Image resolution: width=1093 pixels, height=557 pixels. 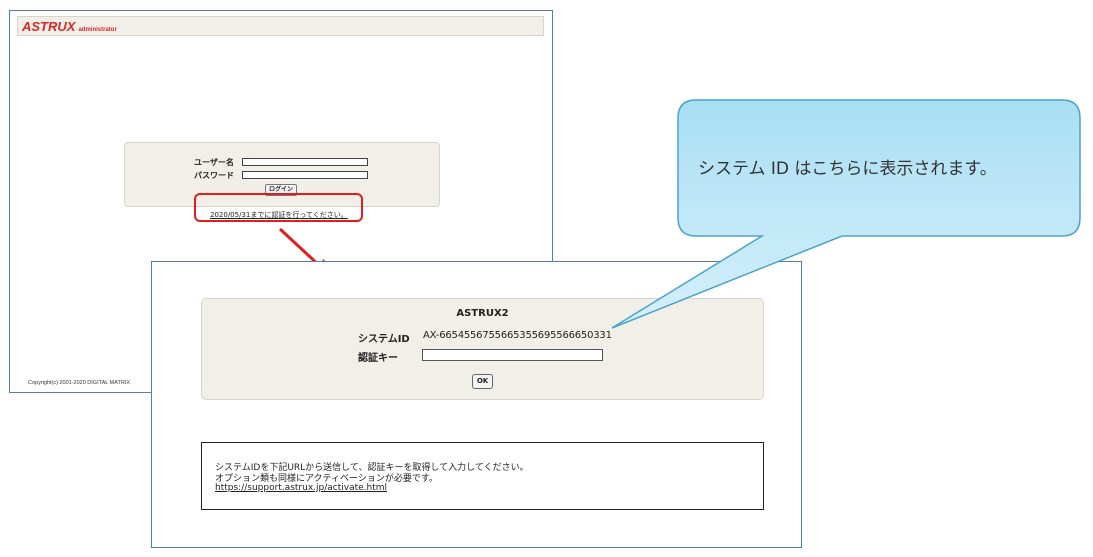 I want to click on callout-text: システム ID はこちらに表示されます。, so click(x=847, y=169).